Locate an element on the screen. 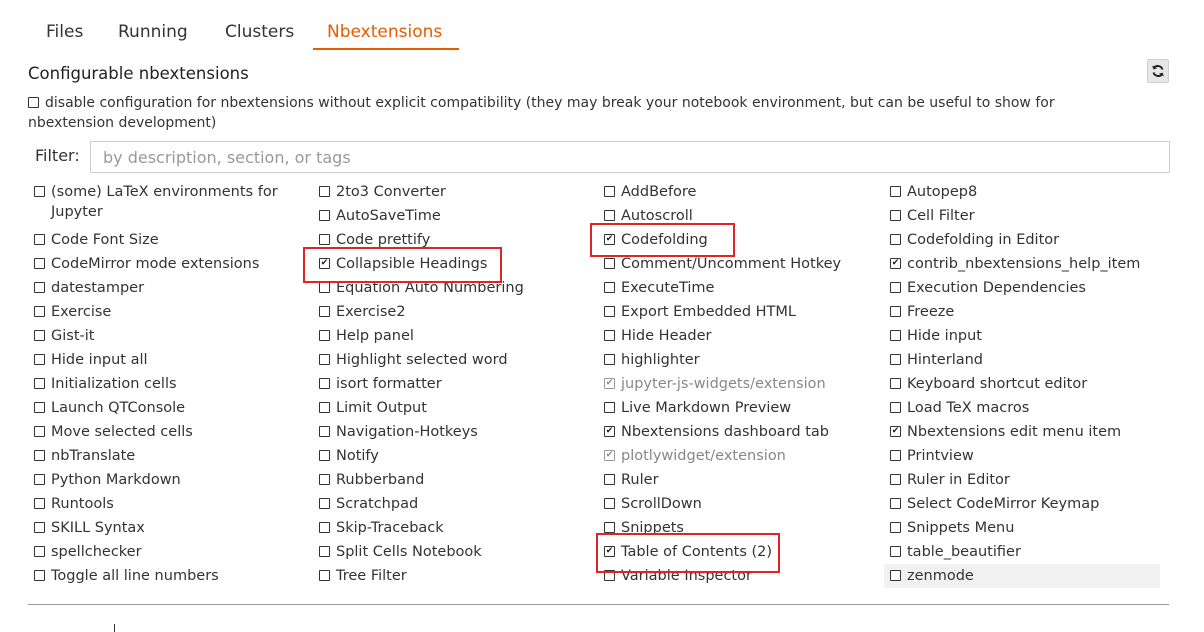 This screenshot has width=1204, height=632. extension-item-isort-formatter: isort formatter is located at coordinates (451, 384).